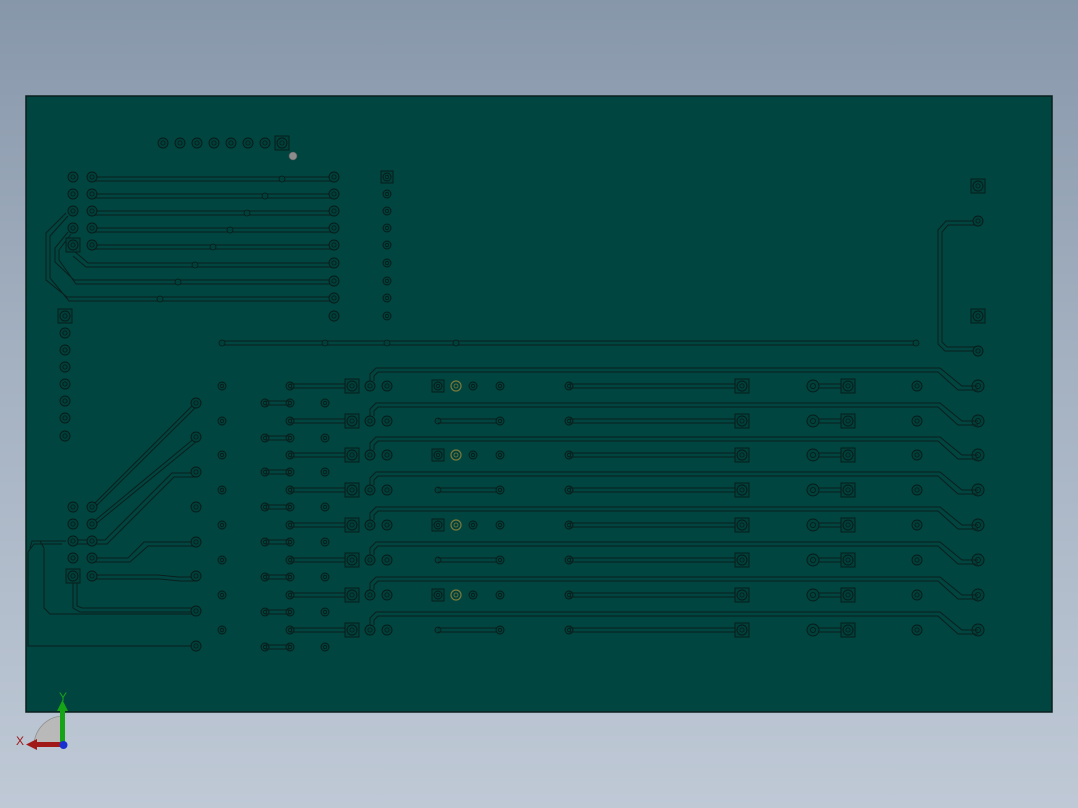 This screenshot has width=1078, height=808. Describe the element at coordinates (293, 156) in the screenshot. I see `fiducial-mark` at that location.